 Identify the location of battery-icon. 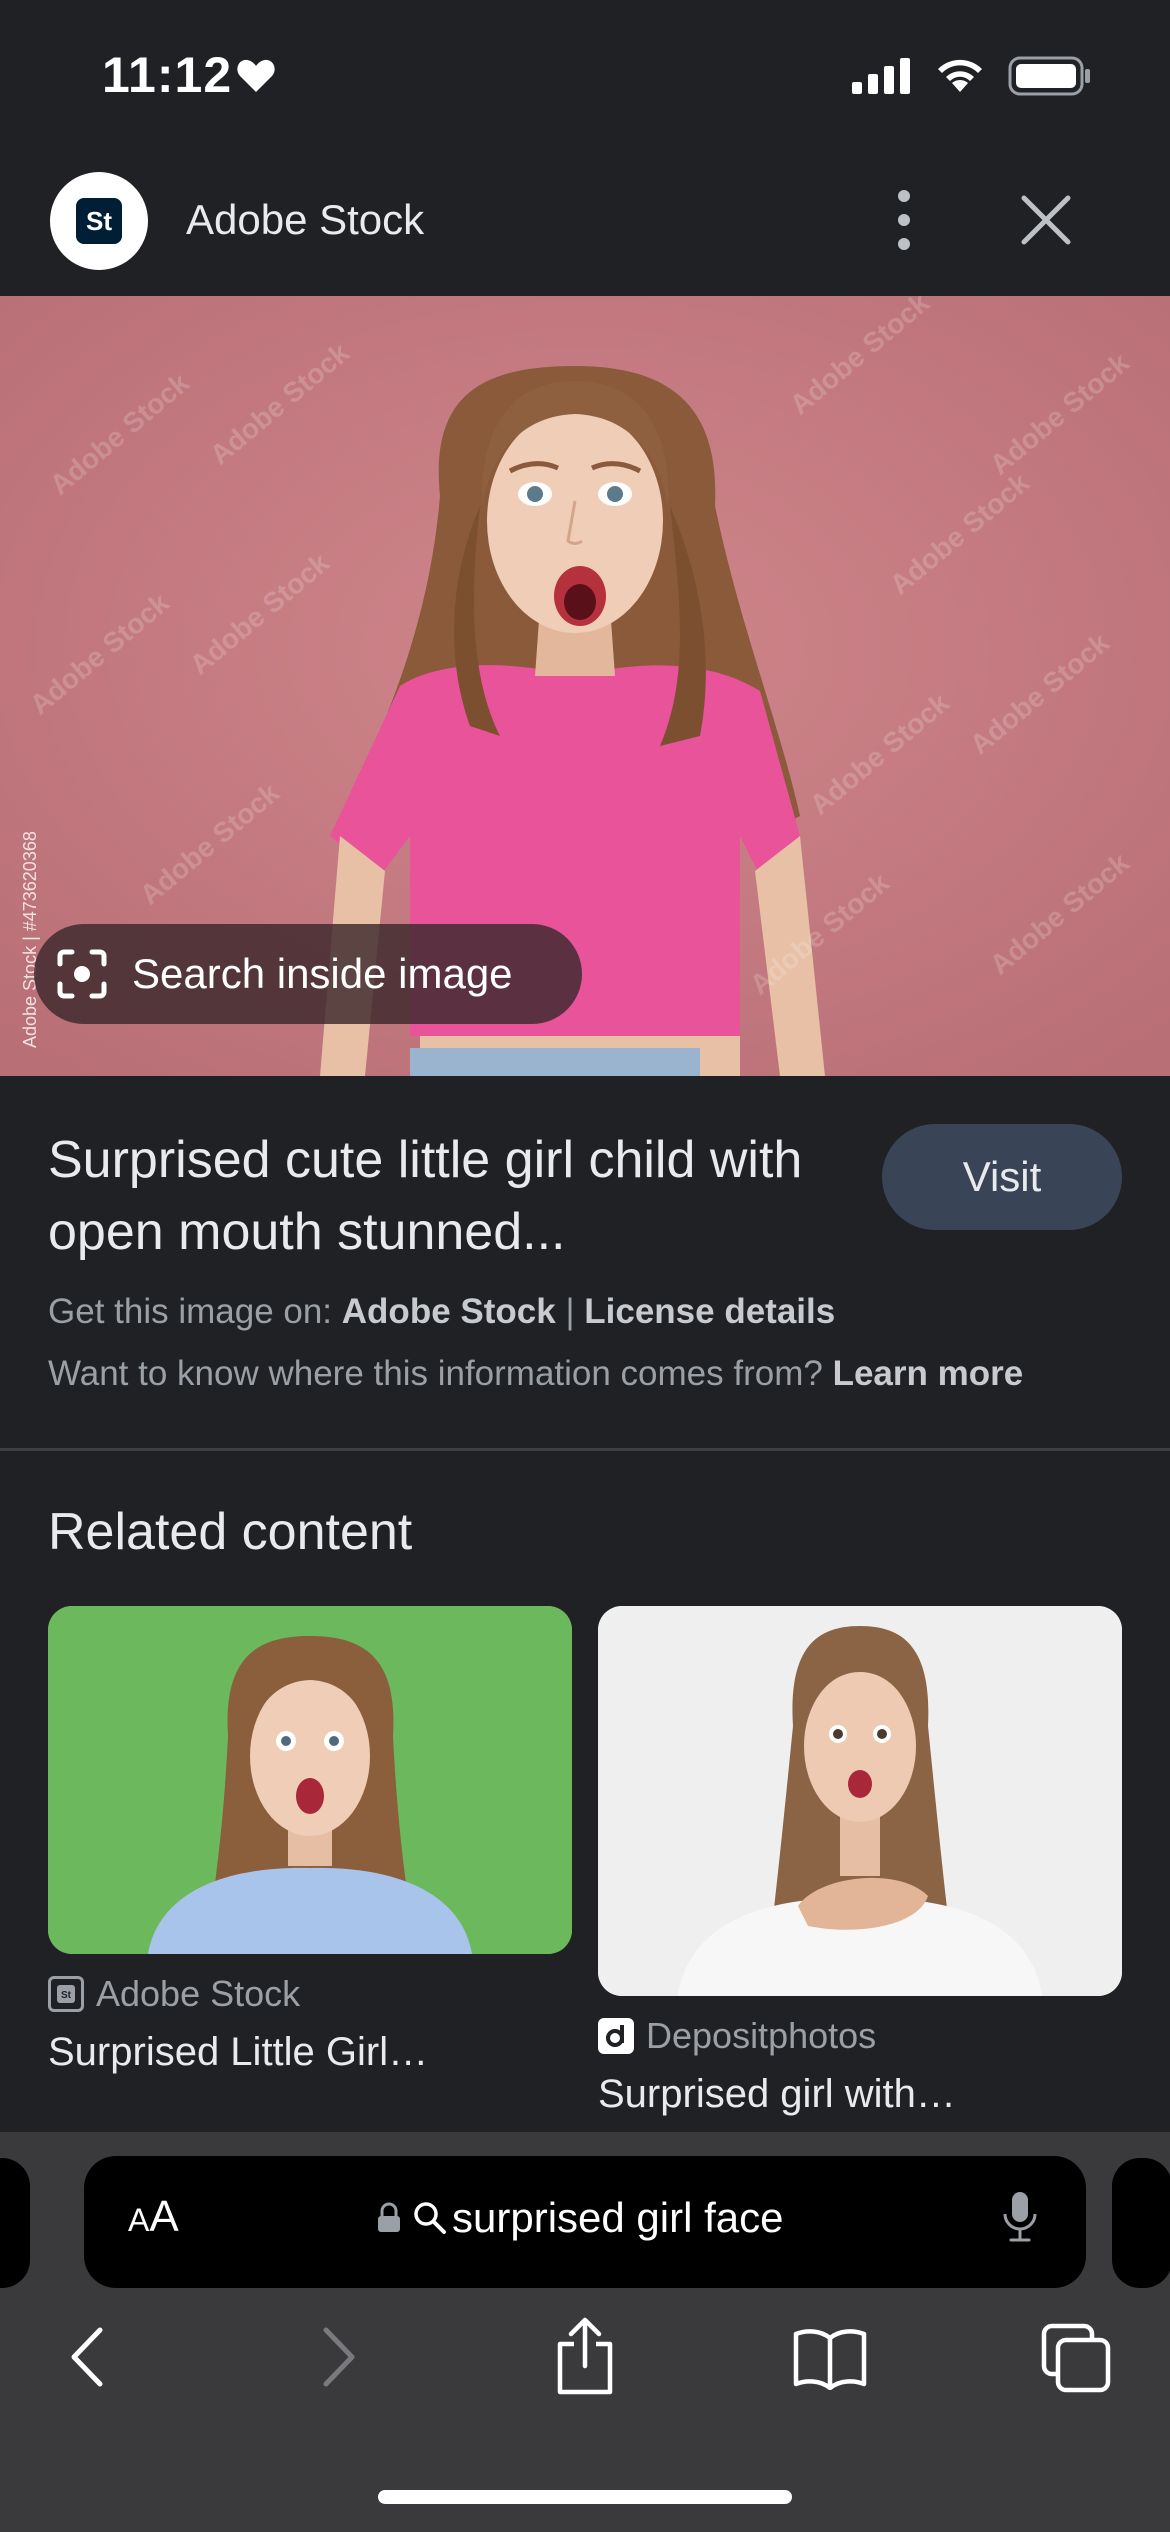
(1049, 76).